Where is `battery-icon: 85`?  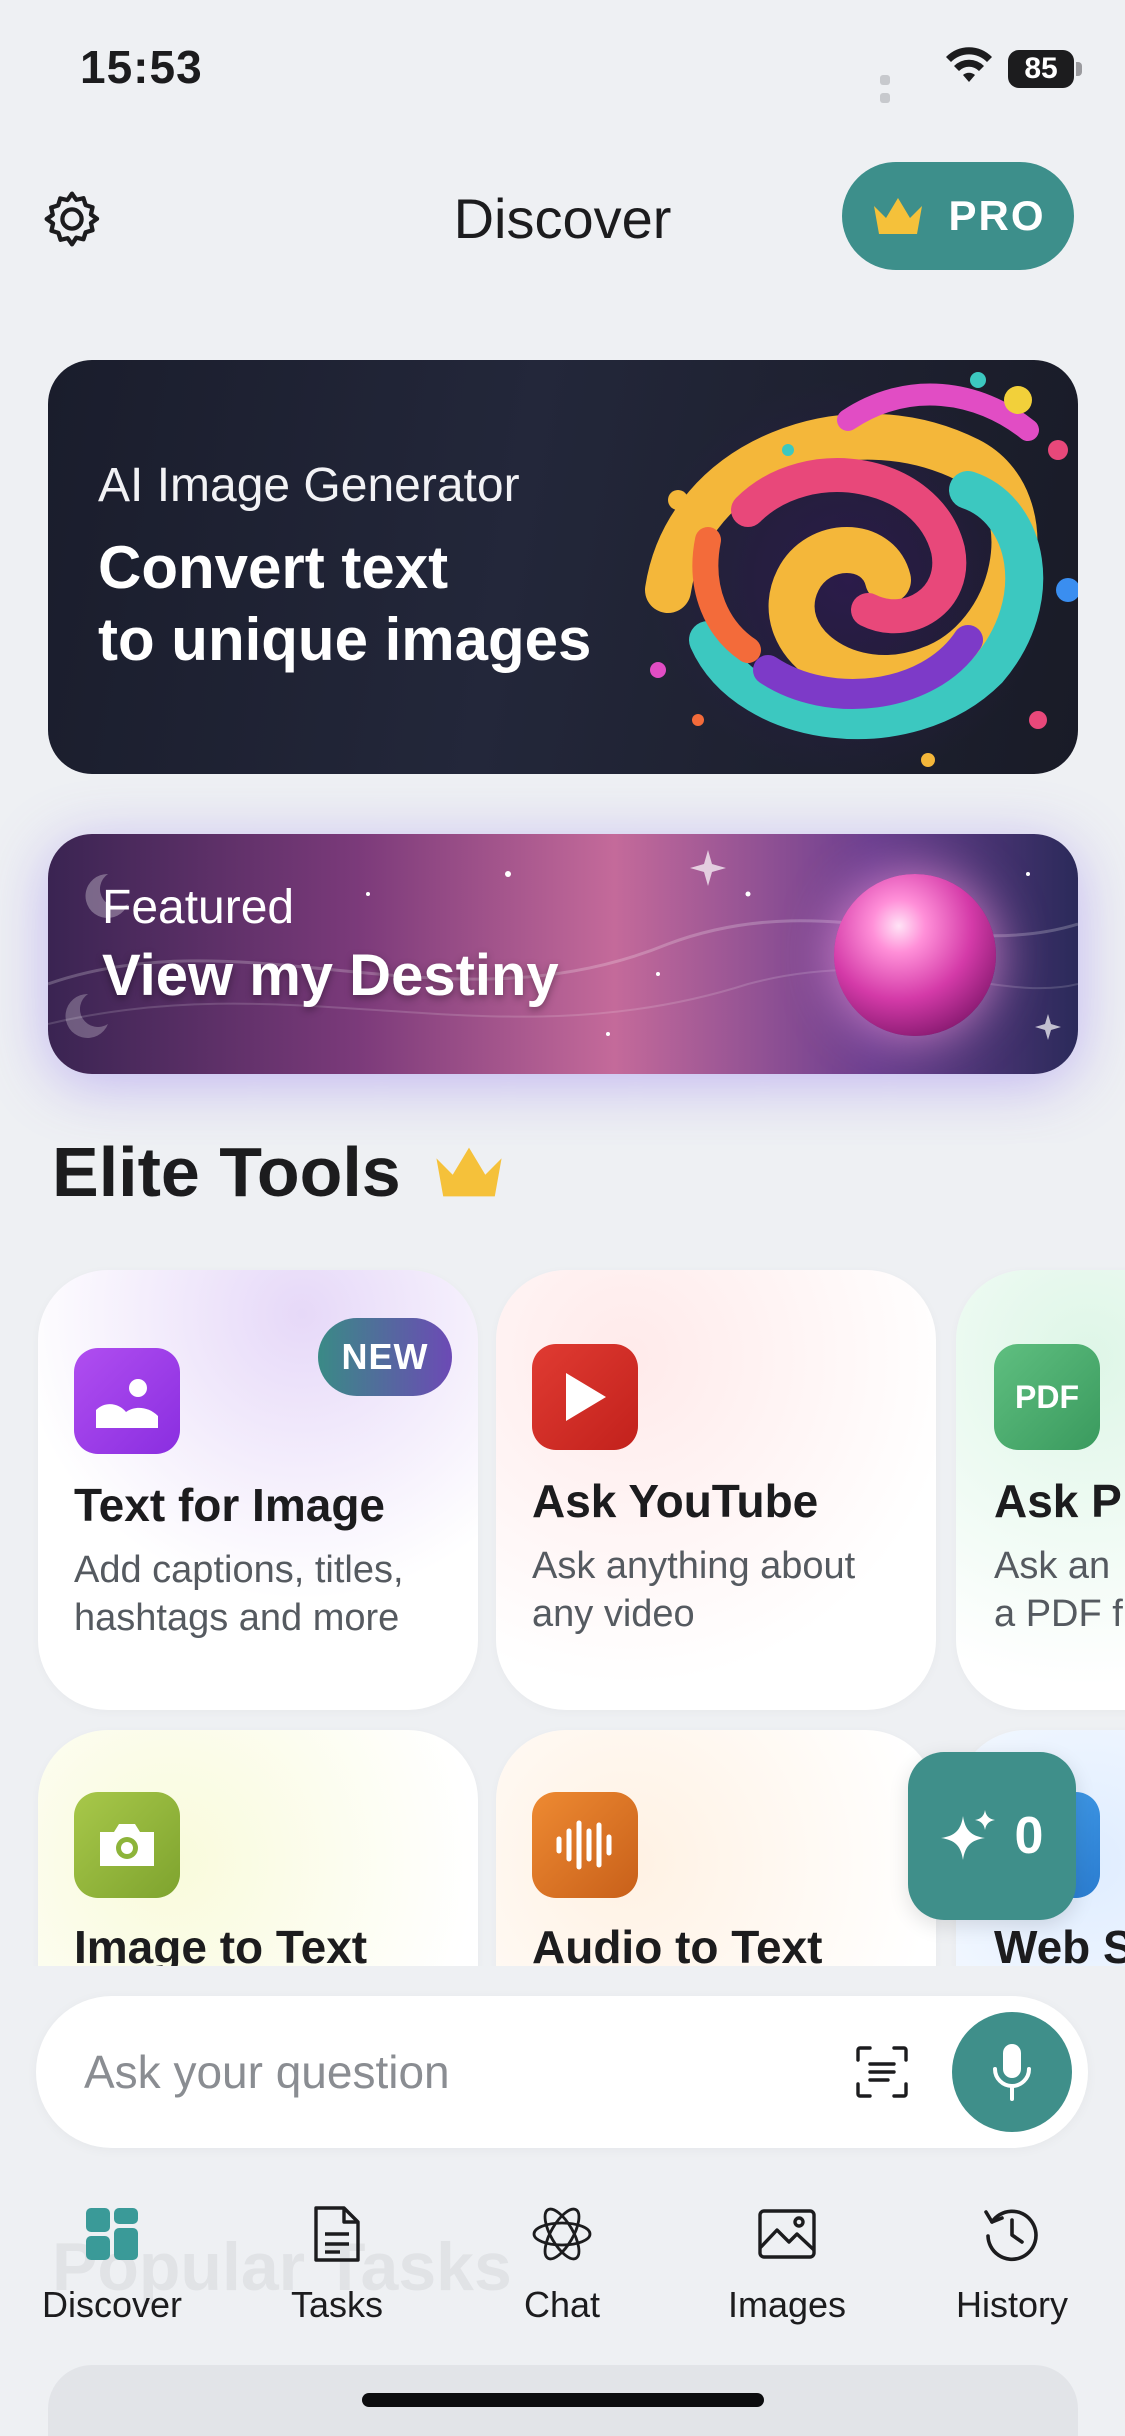
battery-icon: 85 is located at coordinates (1045, 69).